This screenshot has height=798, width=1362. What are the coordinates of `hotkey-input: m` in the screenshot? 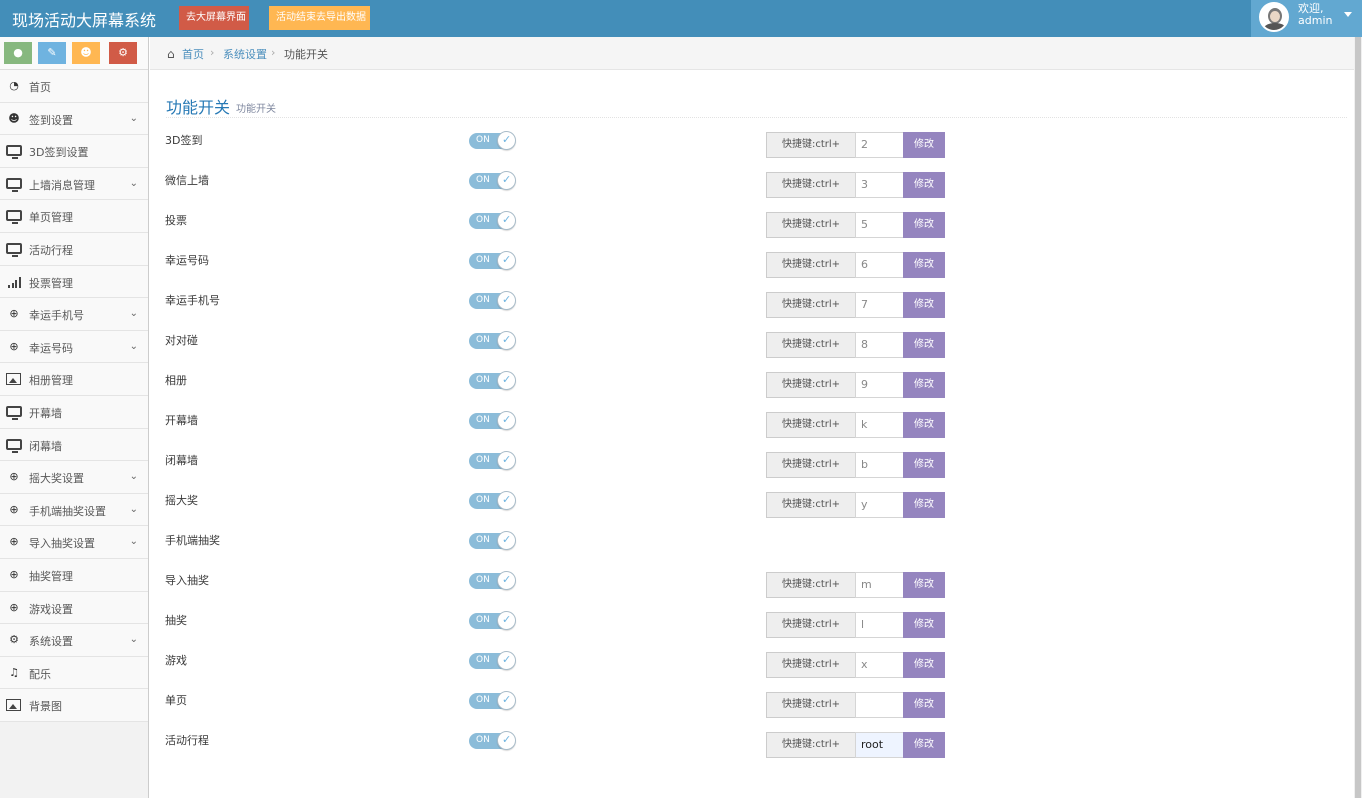 It's located at (879, 585).